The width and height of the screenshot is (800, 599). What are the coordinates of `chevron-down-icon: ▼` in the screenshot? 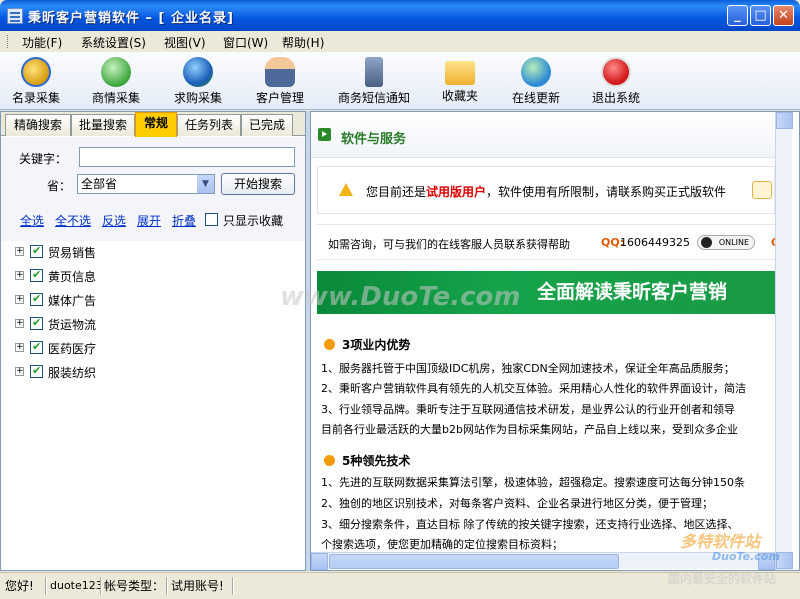 It's located at (205, 184).